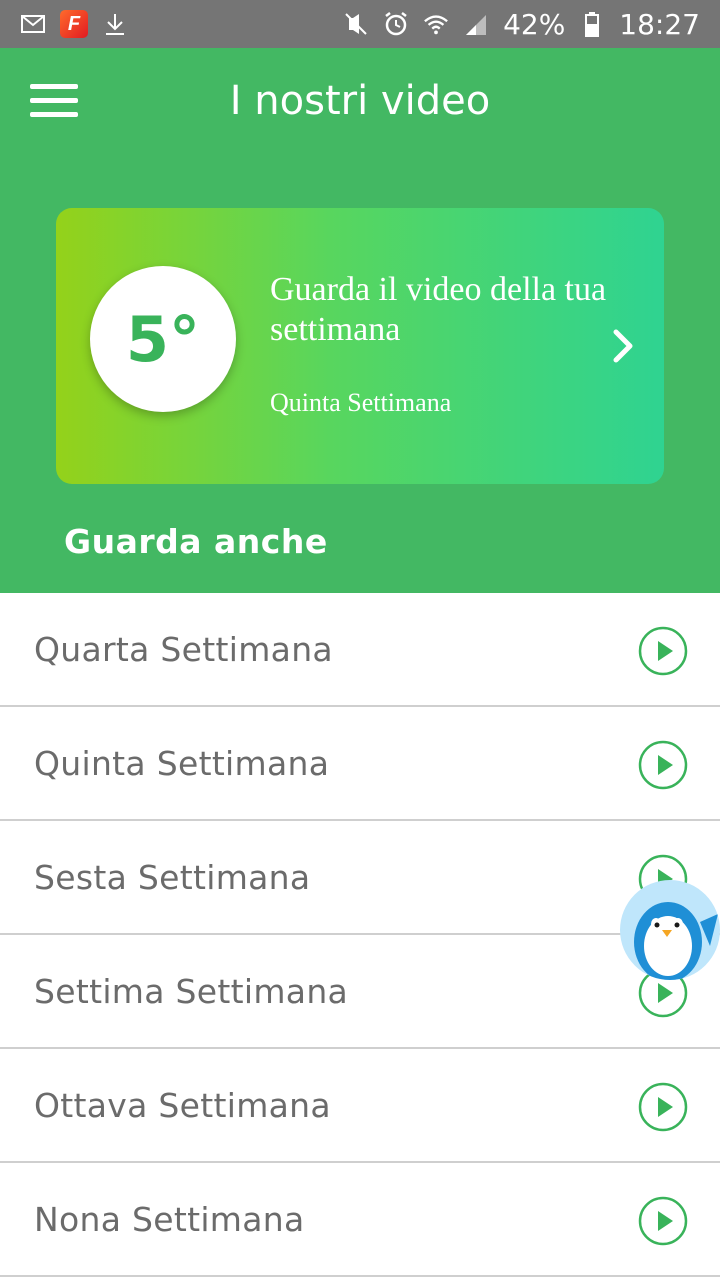 Image resolution: width=720 pixels, height=1280 pixels. Describe the element at coordinates (360, 764) in the screenshot. I see `list-item: Quinta Settimana` at that location.